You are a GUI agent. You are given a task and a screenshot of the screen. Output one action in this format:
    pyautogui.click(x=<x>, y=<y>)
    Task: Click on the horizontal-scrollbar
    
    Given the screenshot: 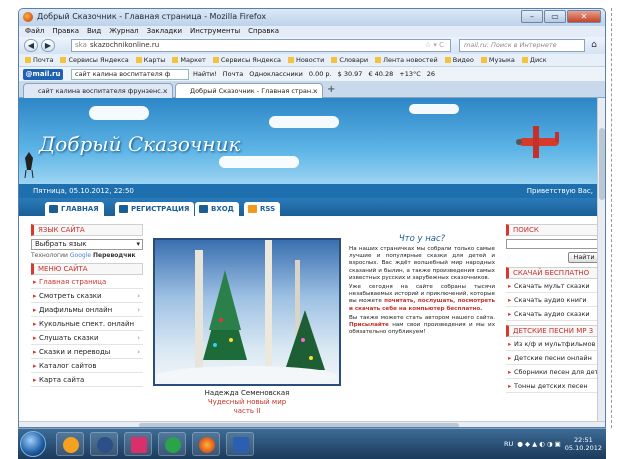 What is the action you would take?
    pyautogui.click(x=312, y=424)
    